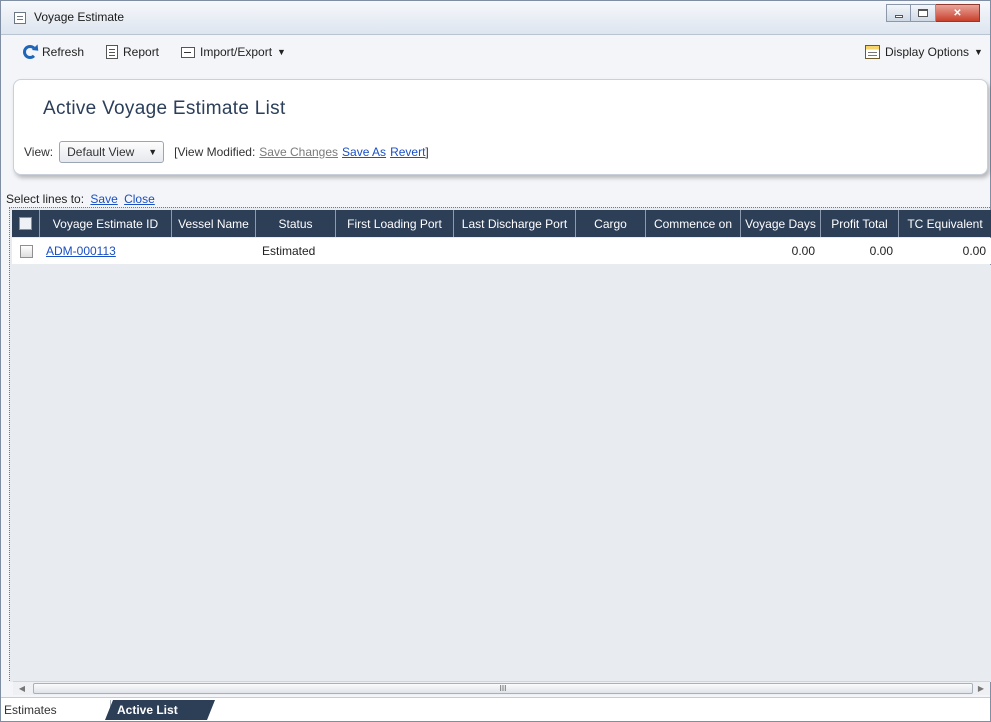 This screenshot has width=991, height=722. What do you see at coordinates (407, 152) in the screenshot?
I see `revert-link: Revert` at bounding box center [407, 152].